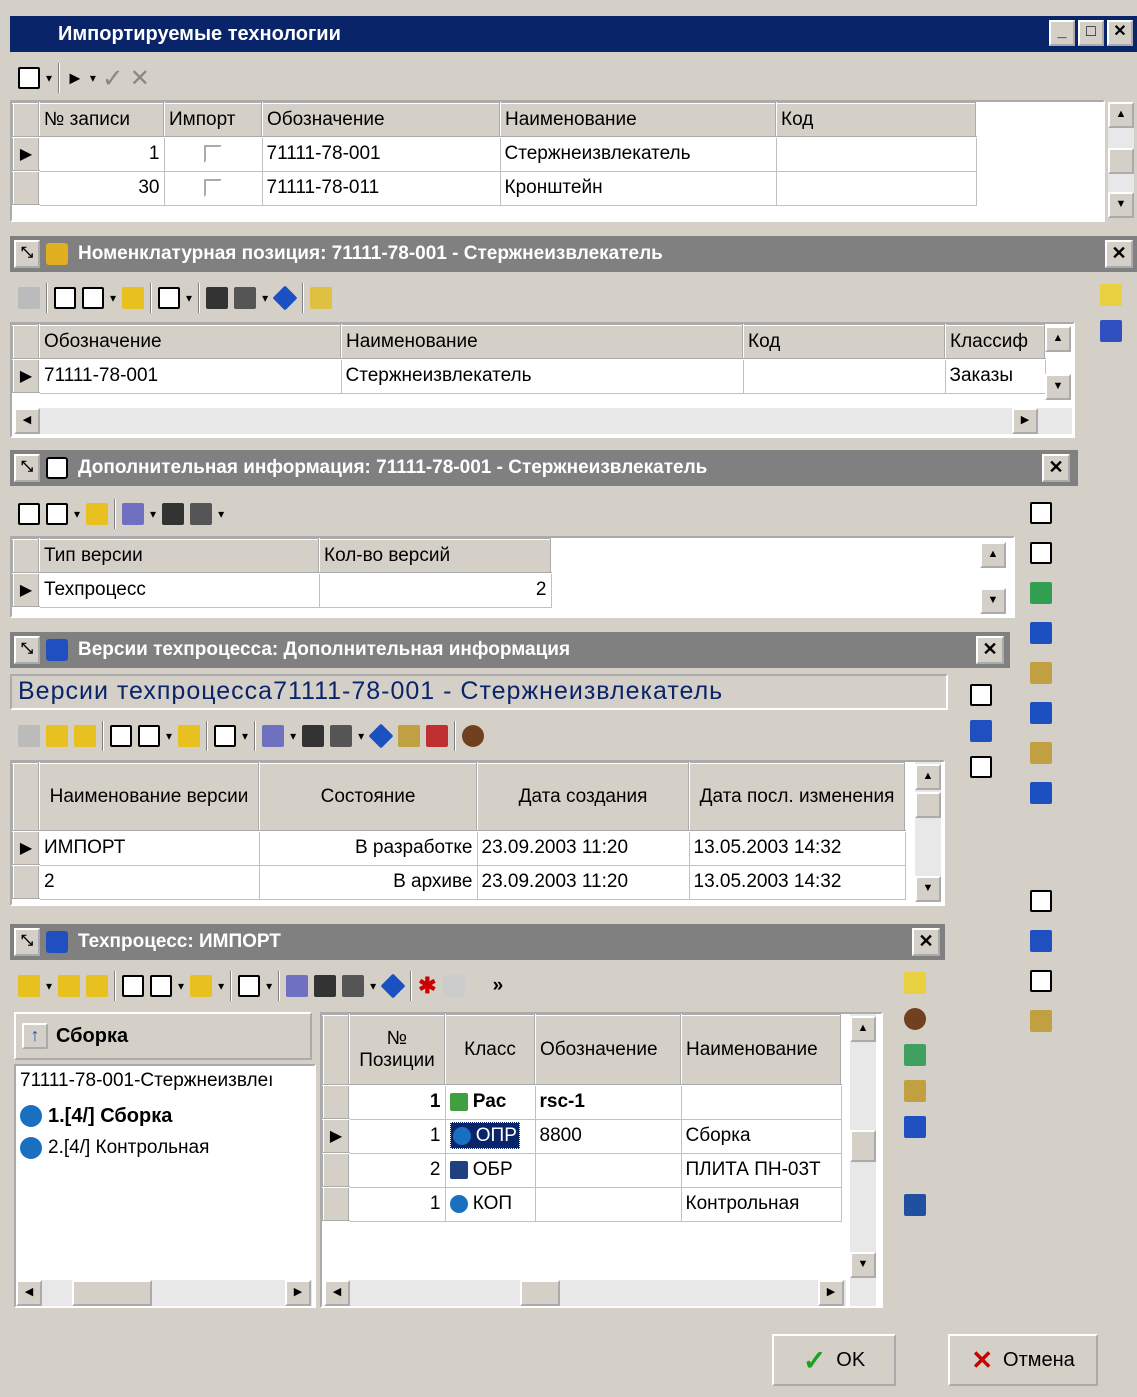 This screenshot has width=1137, height=1397. What do you see at coordinates (1111, 331) in the screenshot?
I see `nomenclature-icon` at bounding box center [1111, 331].